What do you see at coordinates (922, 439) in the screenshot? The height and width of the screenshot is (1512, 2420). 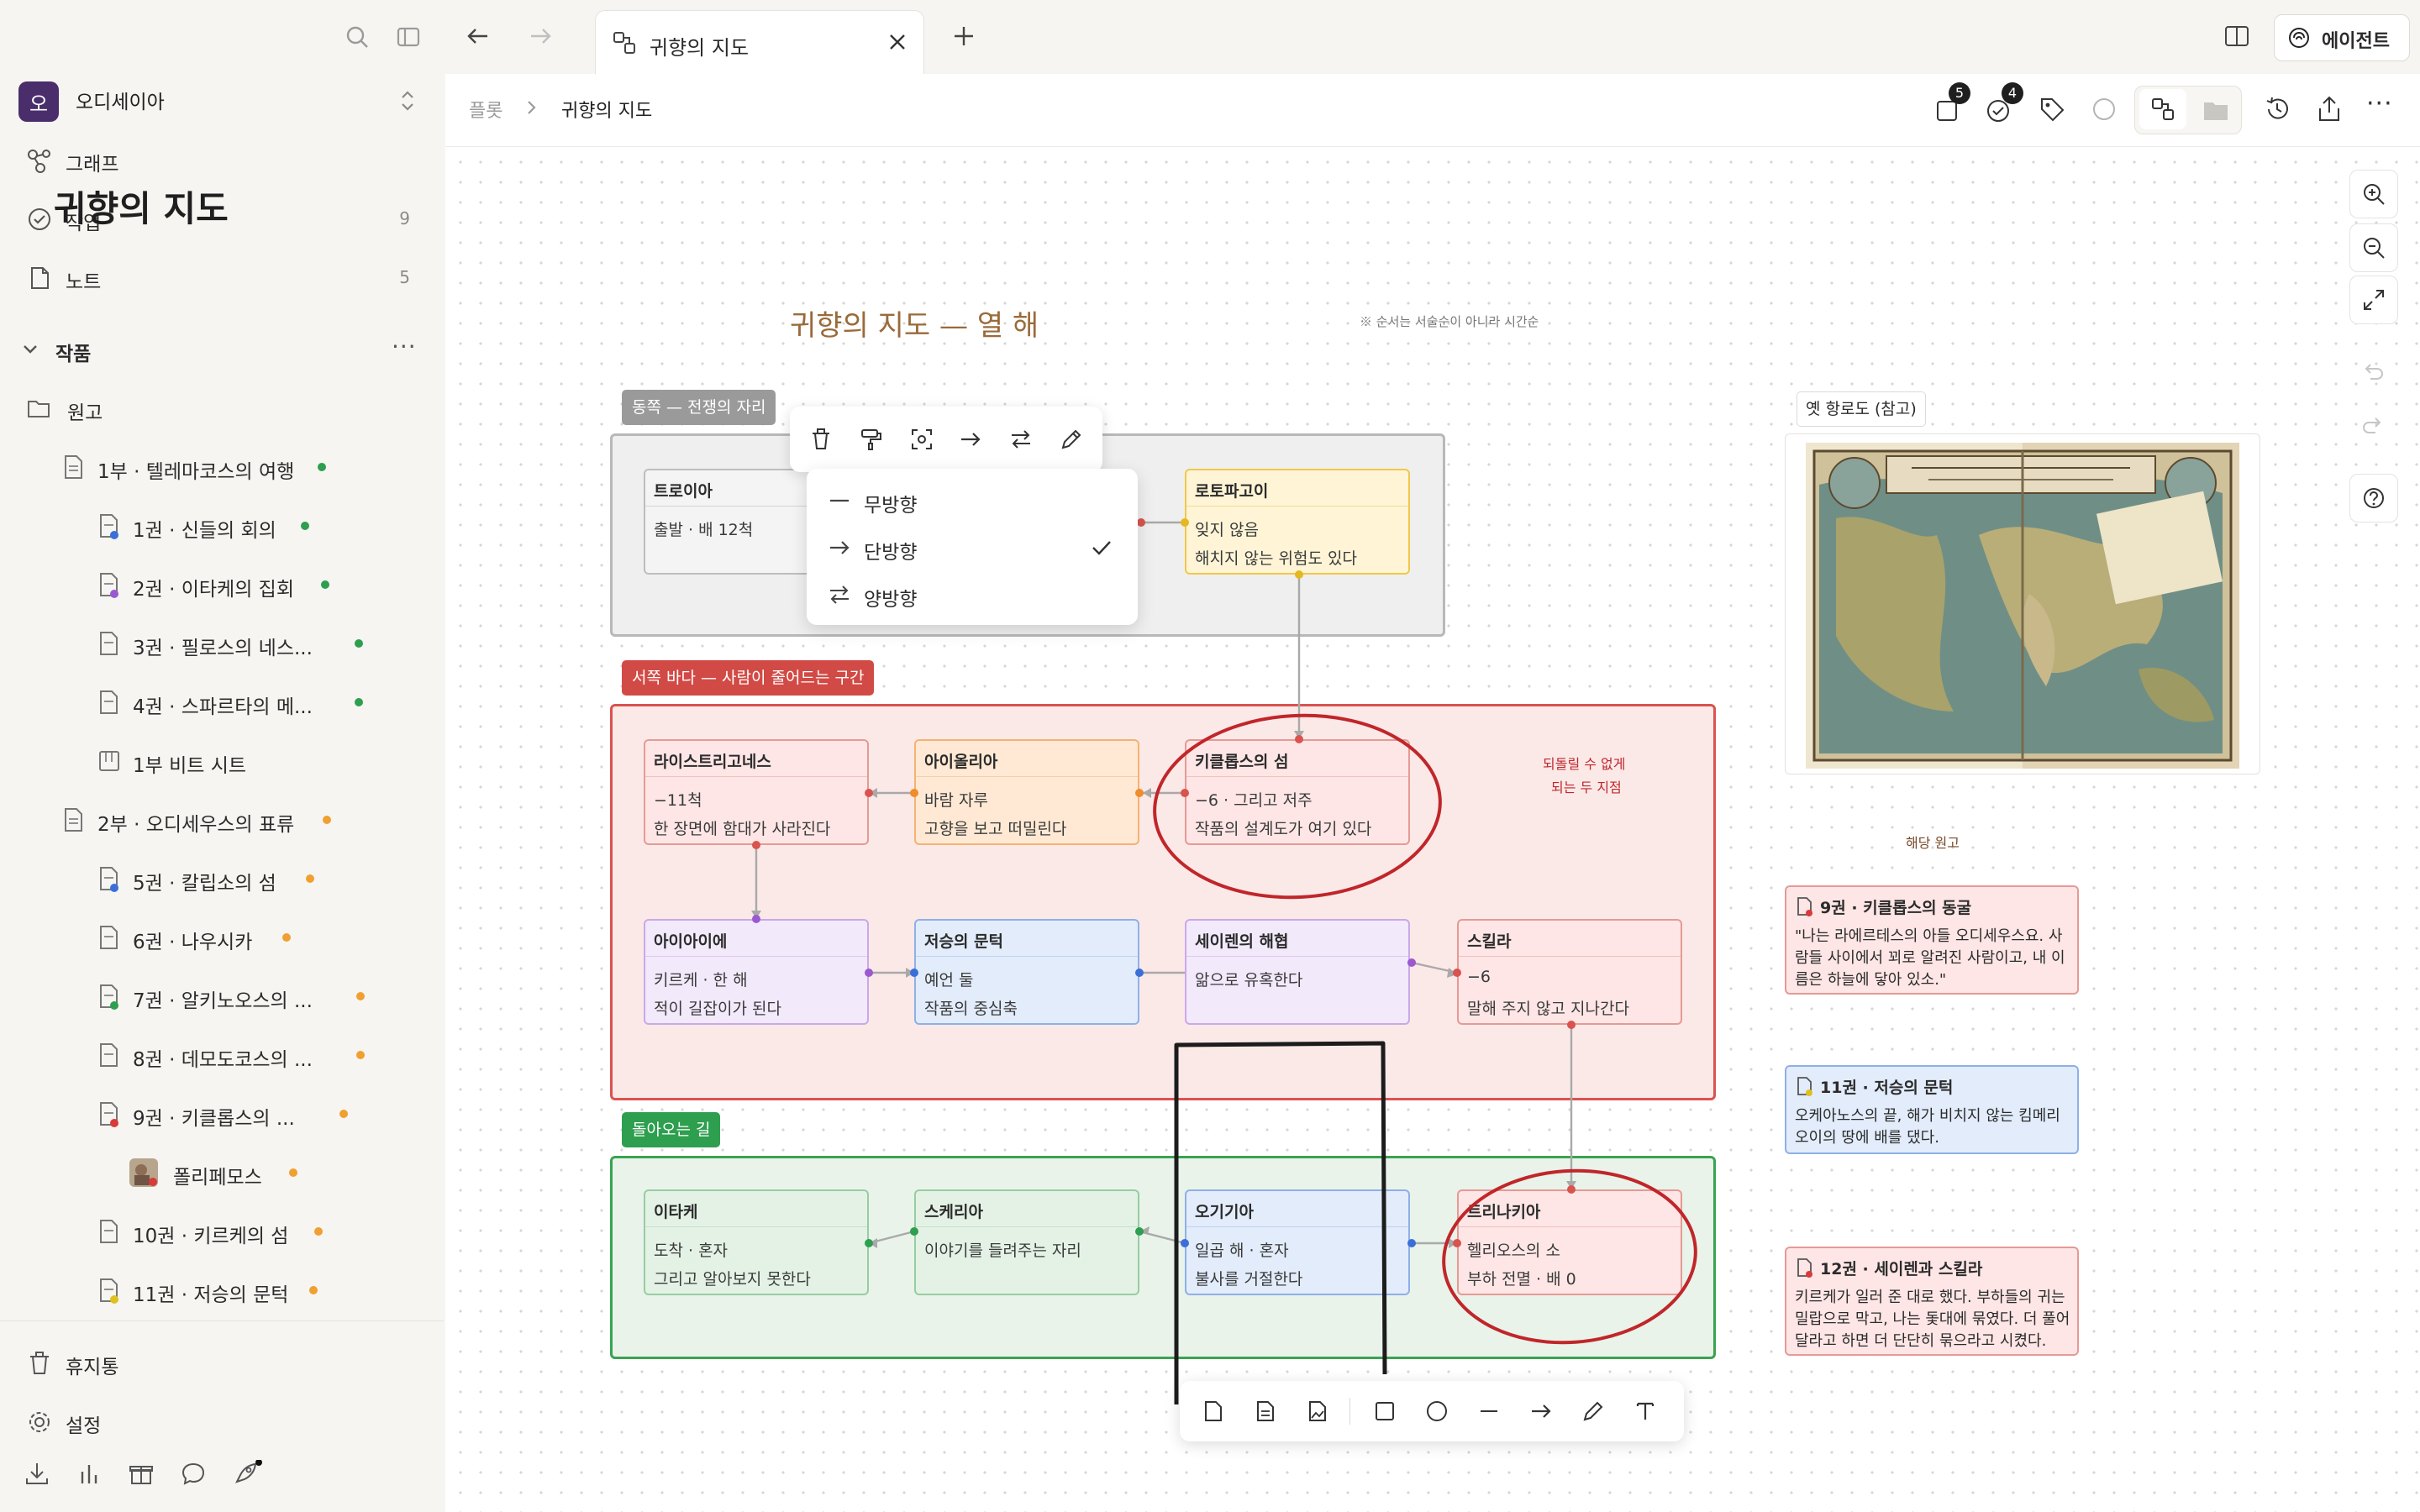 I see `focus-icon` at bounding box center [922, 439].